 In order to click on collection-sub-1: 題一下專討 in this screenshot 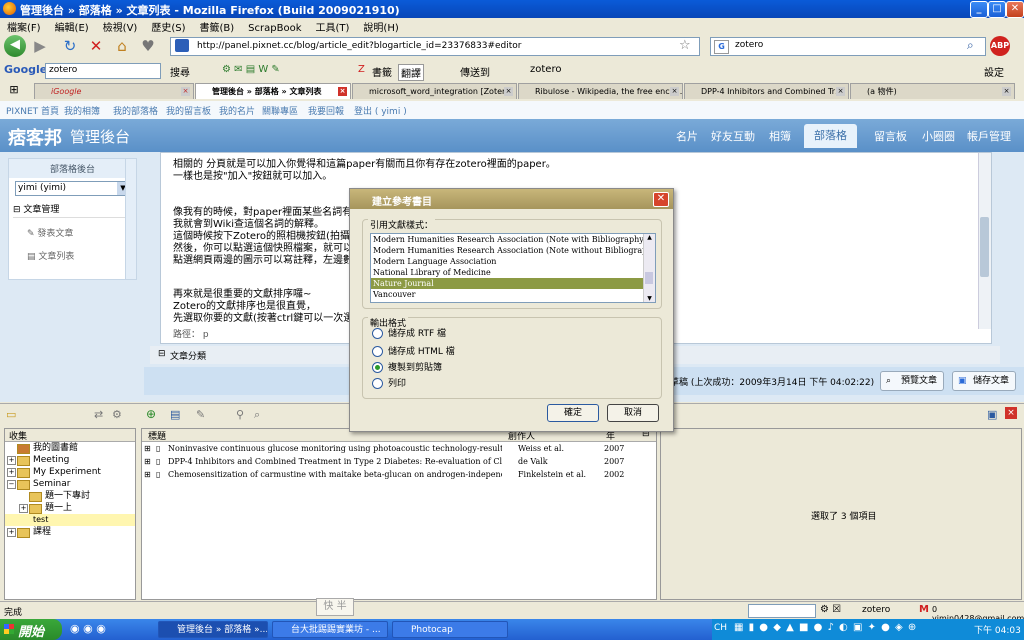, I will do `click(70, 496)`.